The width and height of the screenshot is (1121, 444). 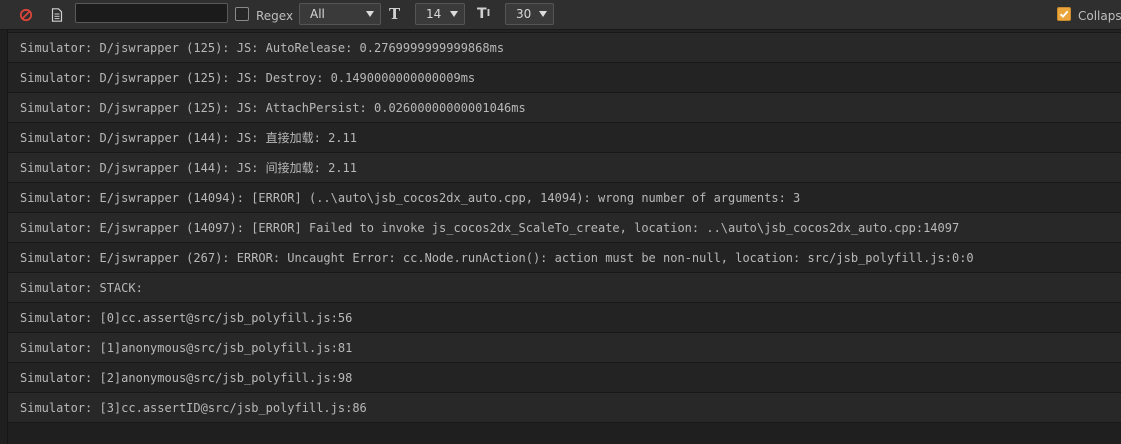 What do you see at coordinates (564, 288) in the screenshot?
I see `log-row: Simulator: STACK:` at bounding box center [564, 288].